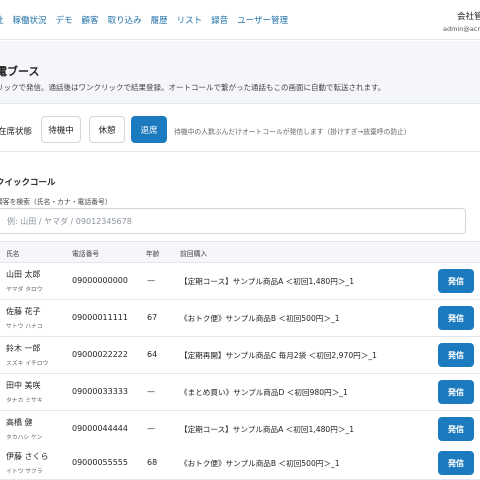 This screenshot has width=480, height=480. What do you see at coordinates (20, 71) in the screenshot?
I see `page-title: 電ブース` at bounding box center [20, 71].